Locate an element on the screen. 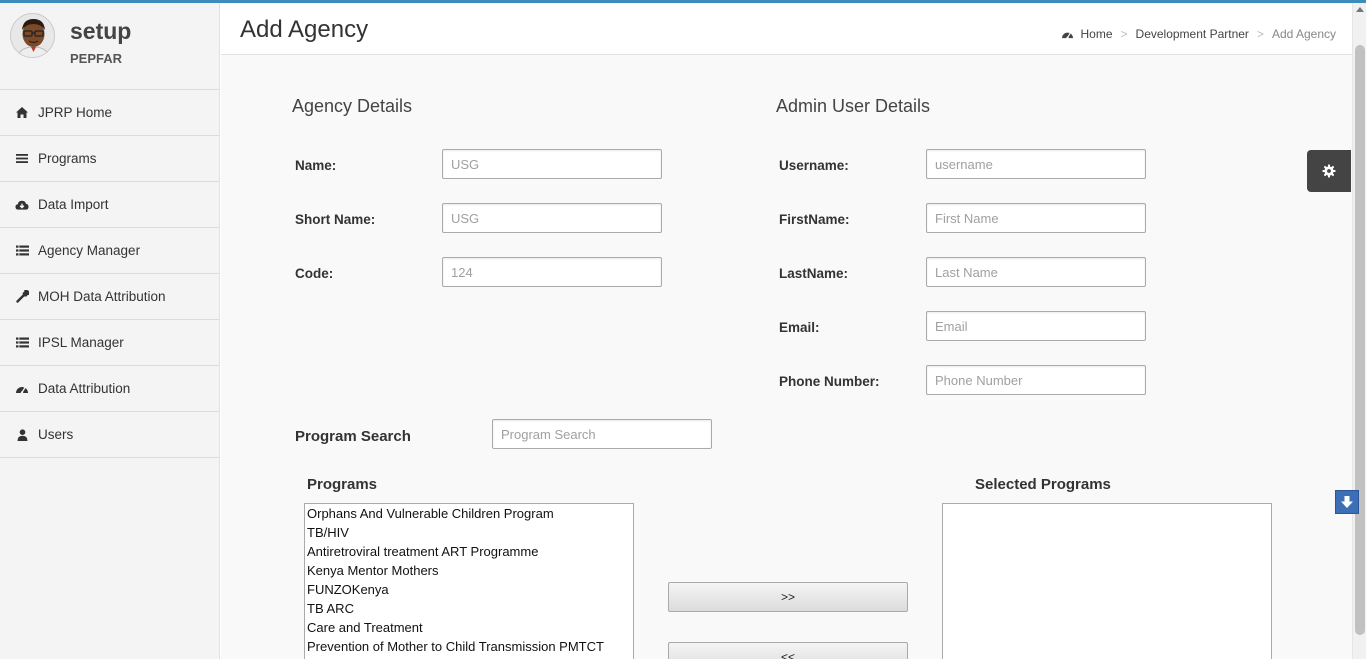 Image resolution: width=1366 pixels, height=659 pixels. email-input is located at coordinates (1036, 326).